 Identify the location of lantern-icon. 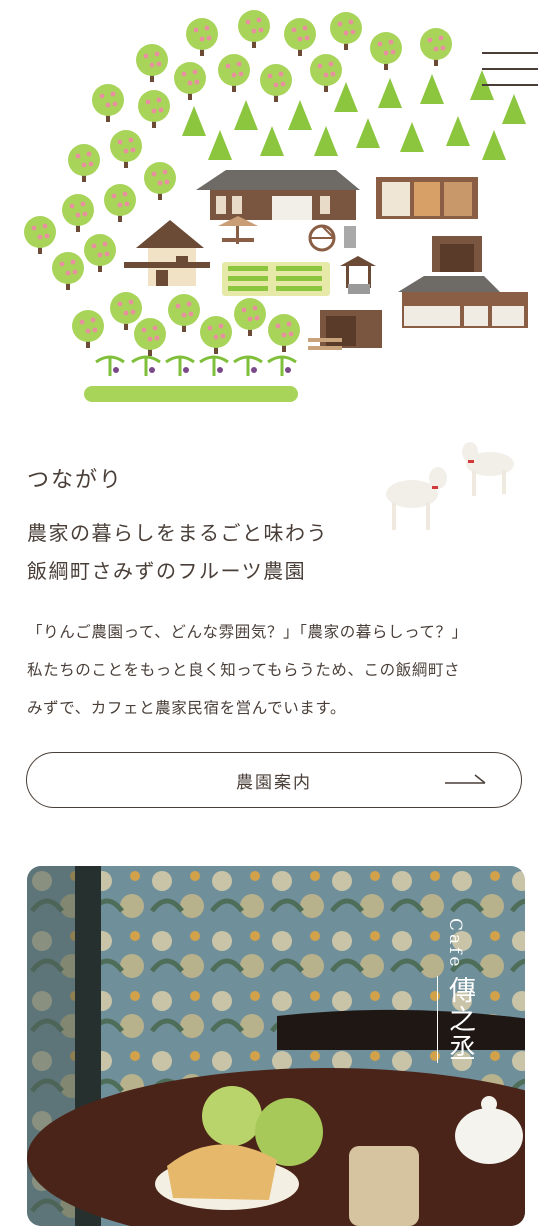
(350, 237).